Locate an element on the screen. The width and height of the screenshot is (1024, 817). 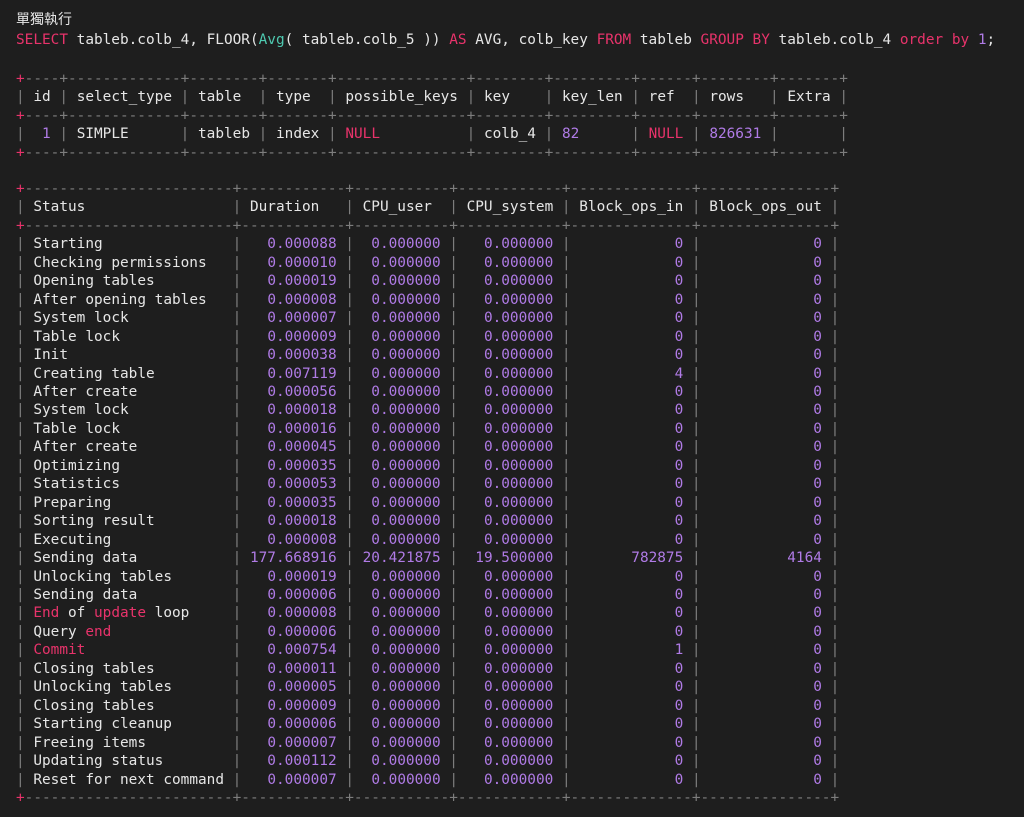
value-cell: 1 is located at coordinates (679, 650).